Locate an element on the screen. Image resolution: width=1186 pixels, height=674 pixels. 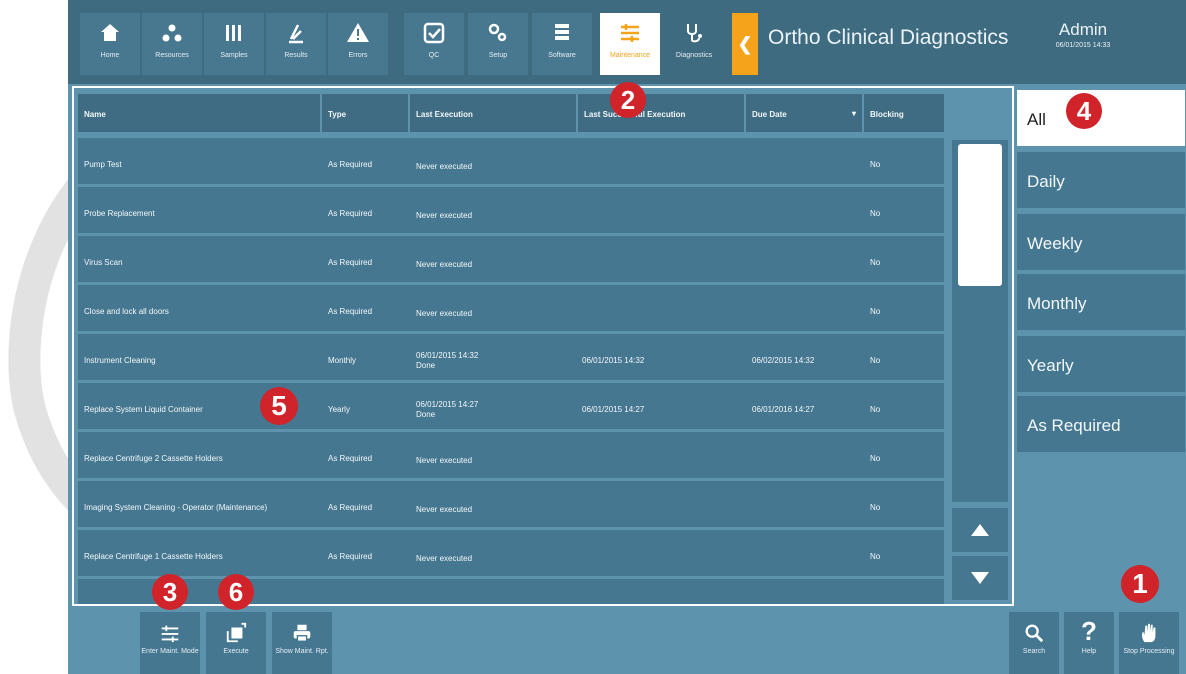
nav-results-button: Results is located at coordinates (296, 44).